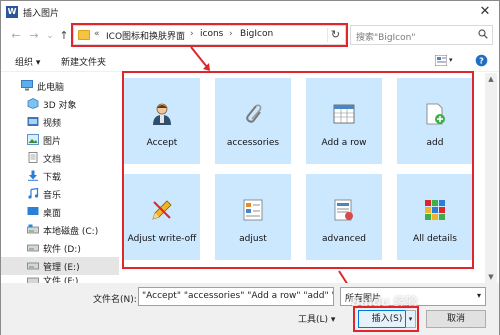 This screenshot has width=500, height=335. I want to click on sidebar-item-label: 文件 (F:), so click(61, 280).